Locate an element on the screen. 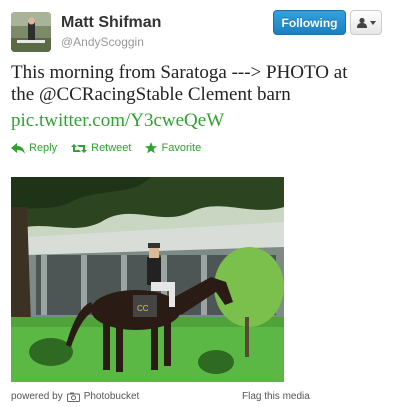 The width and height of the screenshot is (395, 407). screen-name: @AndyScoggin is located at coordinates (102, 42).